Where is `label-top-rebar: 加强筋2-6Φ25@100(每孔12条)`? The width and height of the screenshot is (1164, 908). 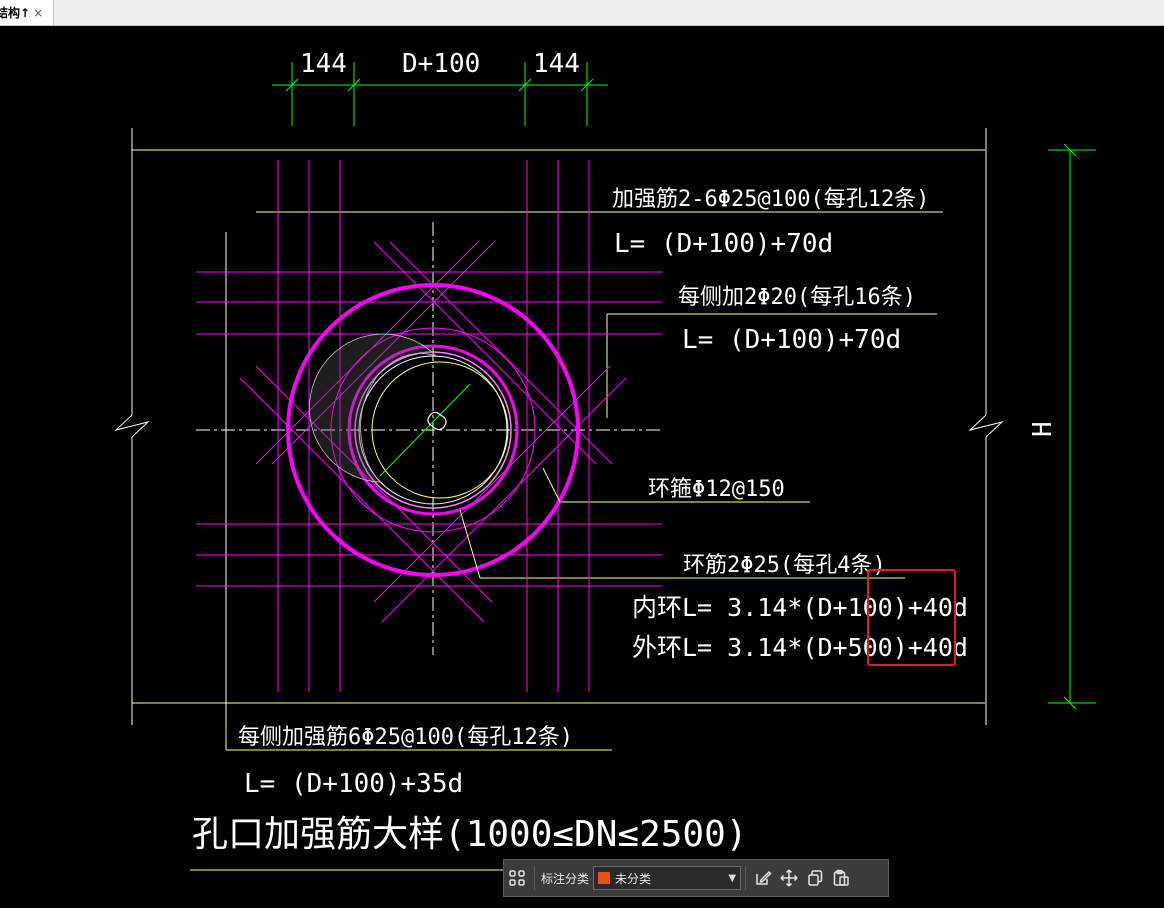 label-top-rebar: 加强筋2-6Φ25@100(每孔12条) is located at coordinates (770, 199).